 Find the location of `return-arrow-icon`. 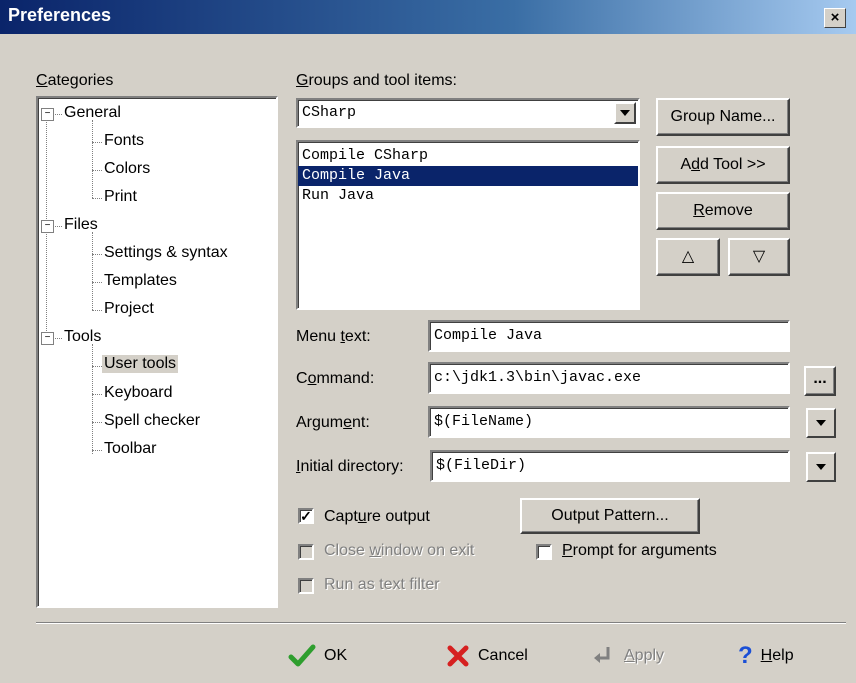

return-arrow-icon is located at coordinates (602, 655).